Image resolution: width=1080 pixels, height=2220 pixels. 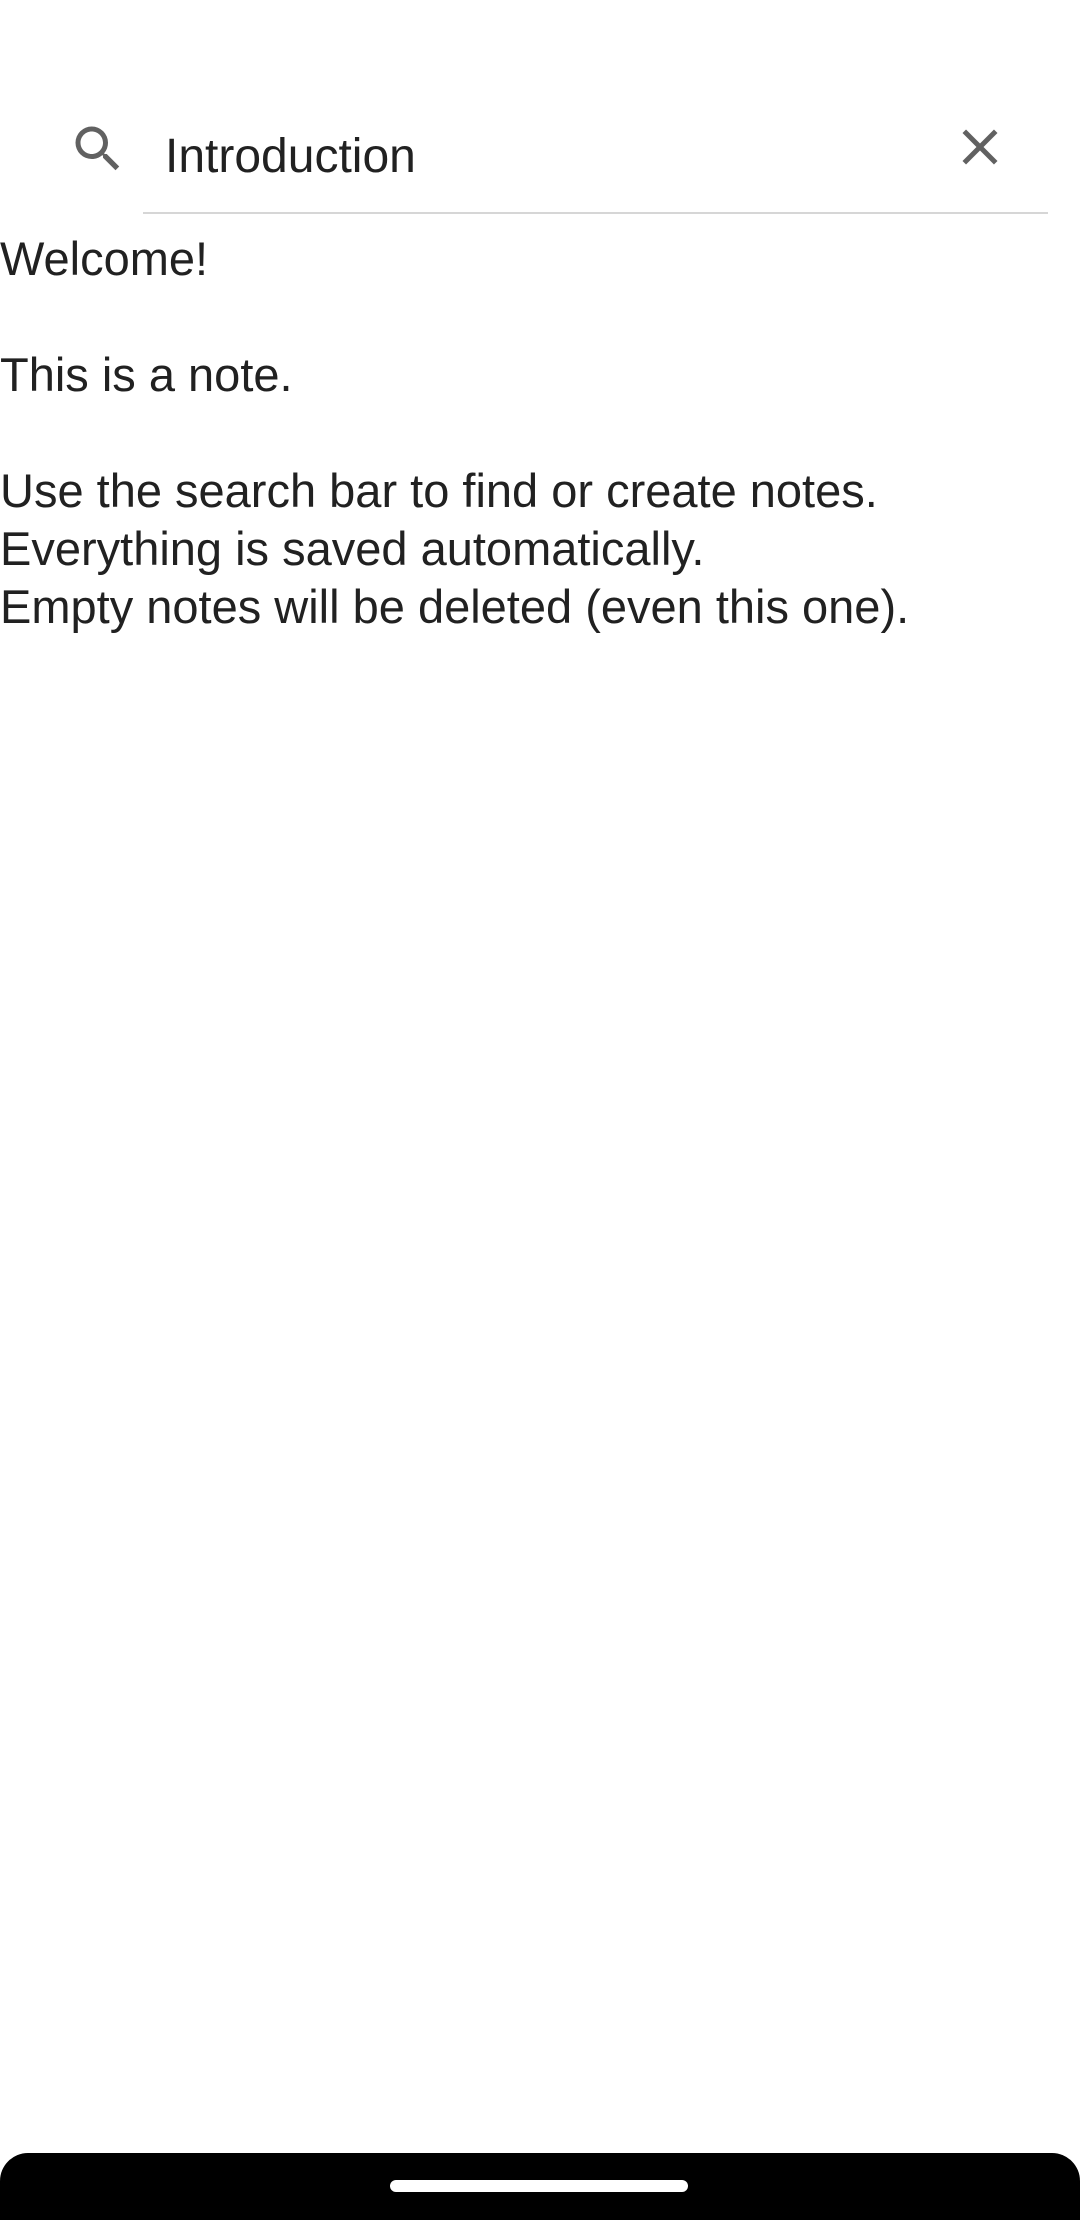 I want to click on clear-search-button, so click(x=980, y=149).